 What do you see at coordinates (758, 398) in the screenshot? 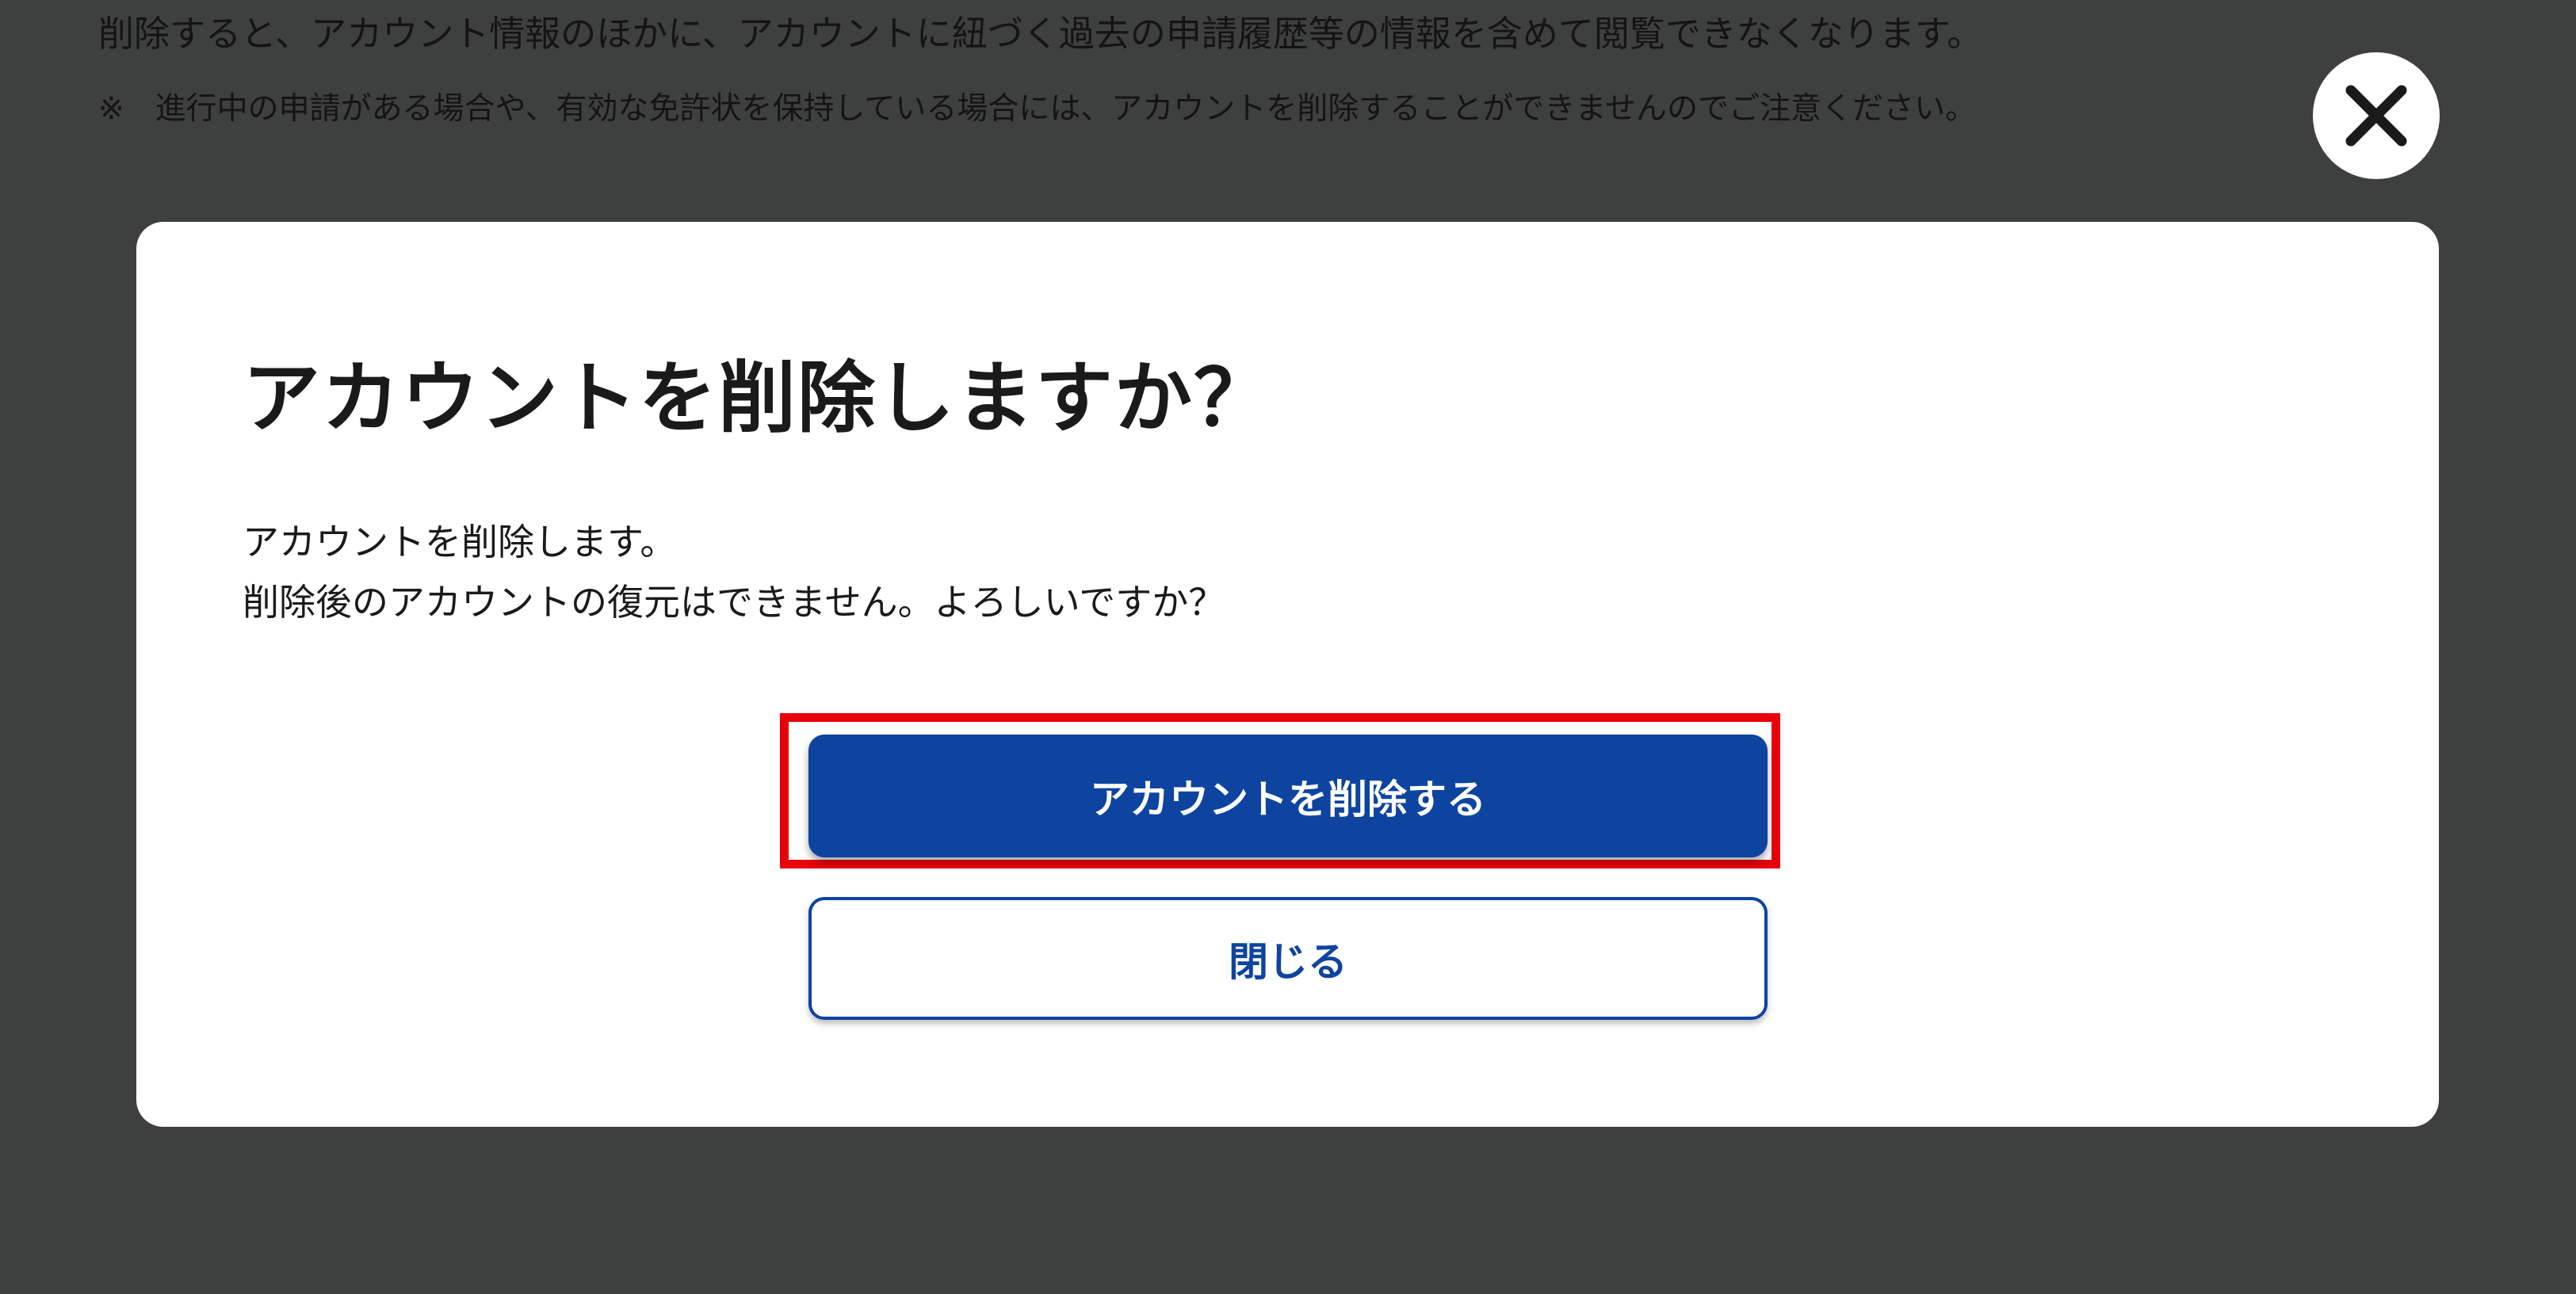
I see `dialog-title: アカウントを削除しますか？` at bounding box center [758, 398].